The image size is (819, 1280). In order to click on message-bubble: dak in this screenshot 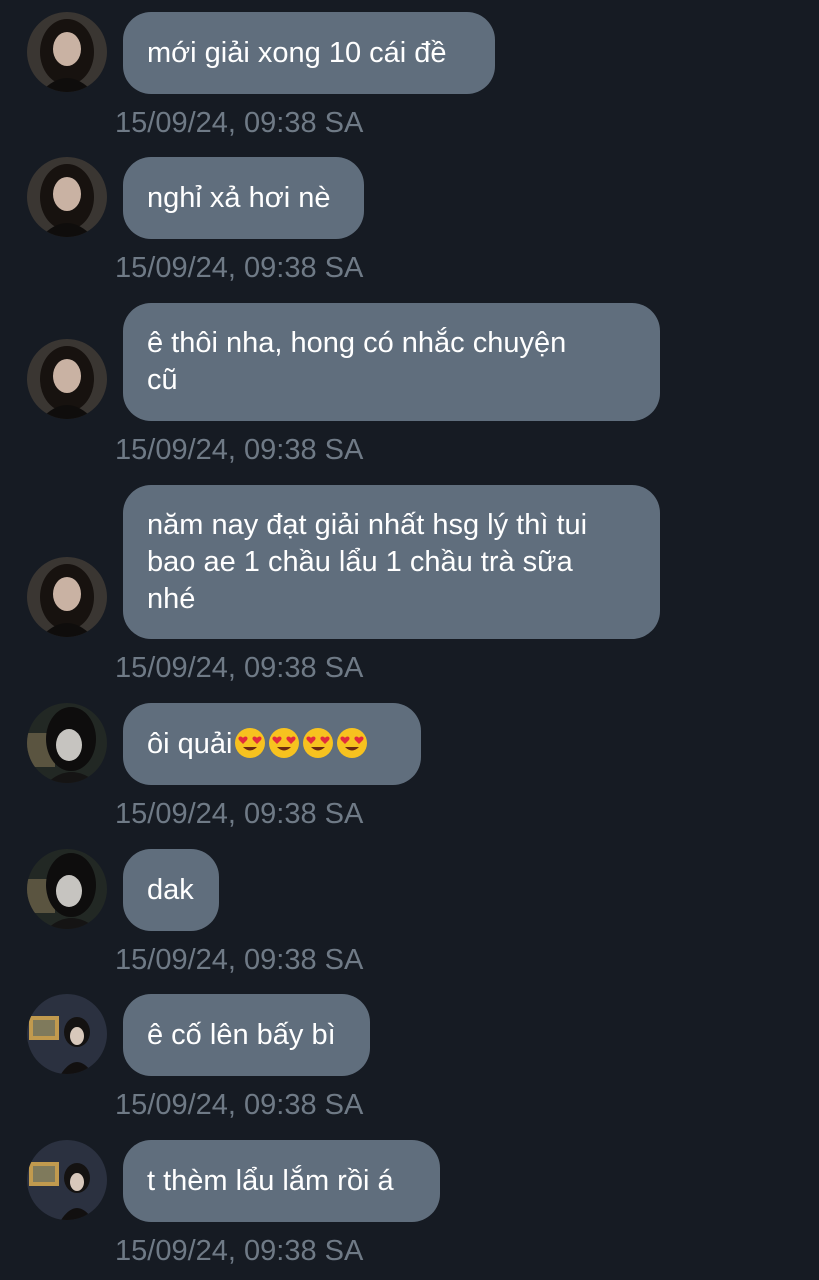, I will do `click(171, 890)`.